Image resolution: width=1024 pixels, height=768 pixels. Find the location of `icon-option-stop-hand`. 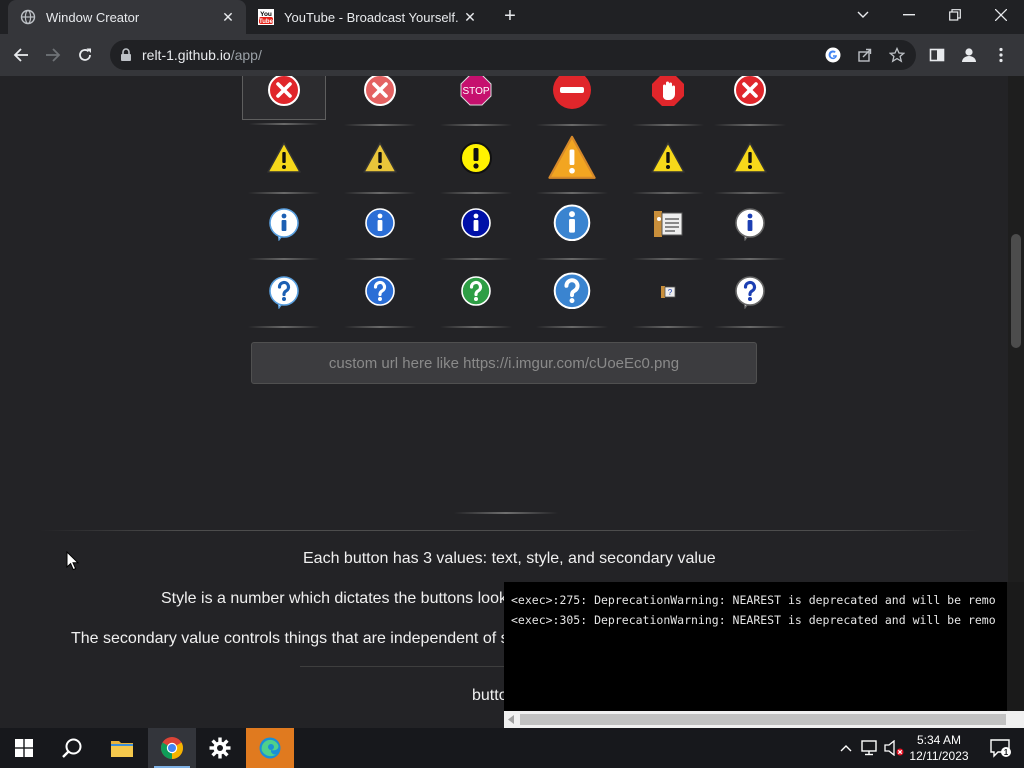

icon-option-stop-hand is located at coordinates (668, 101).